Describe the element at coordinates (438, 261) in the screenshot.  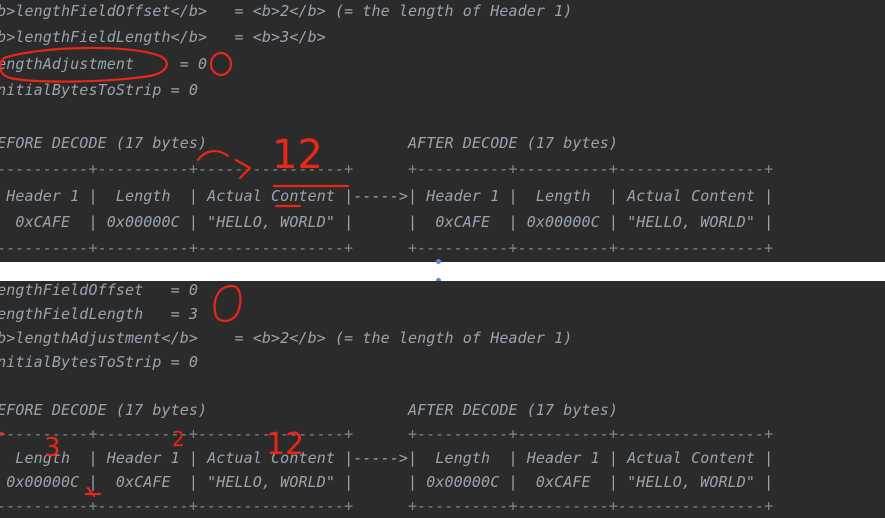
I see `resize-handle` at that location.